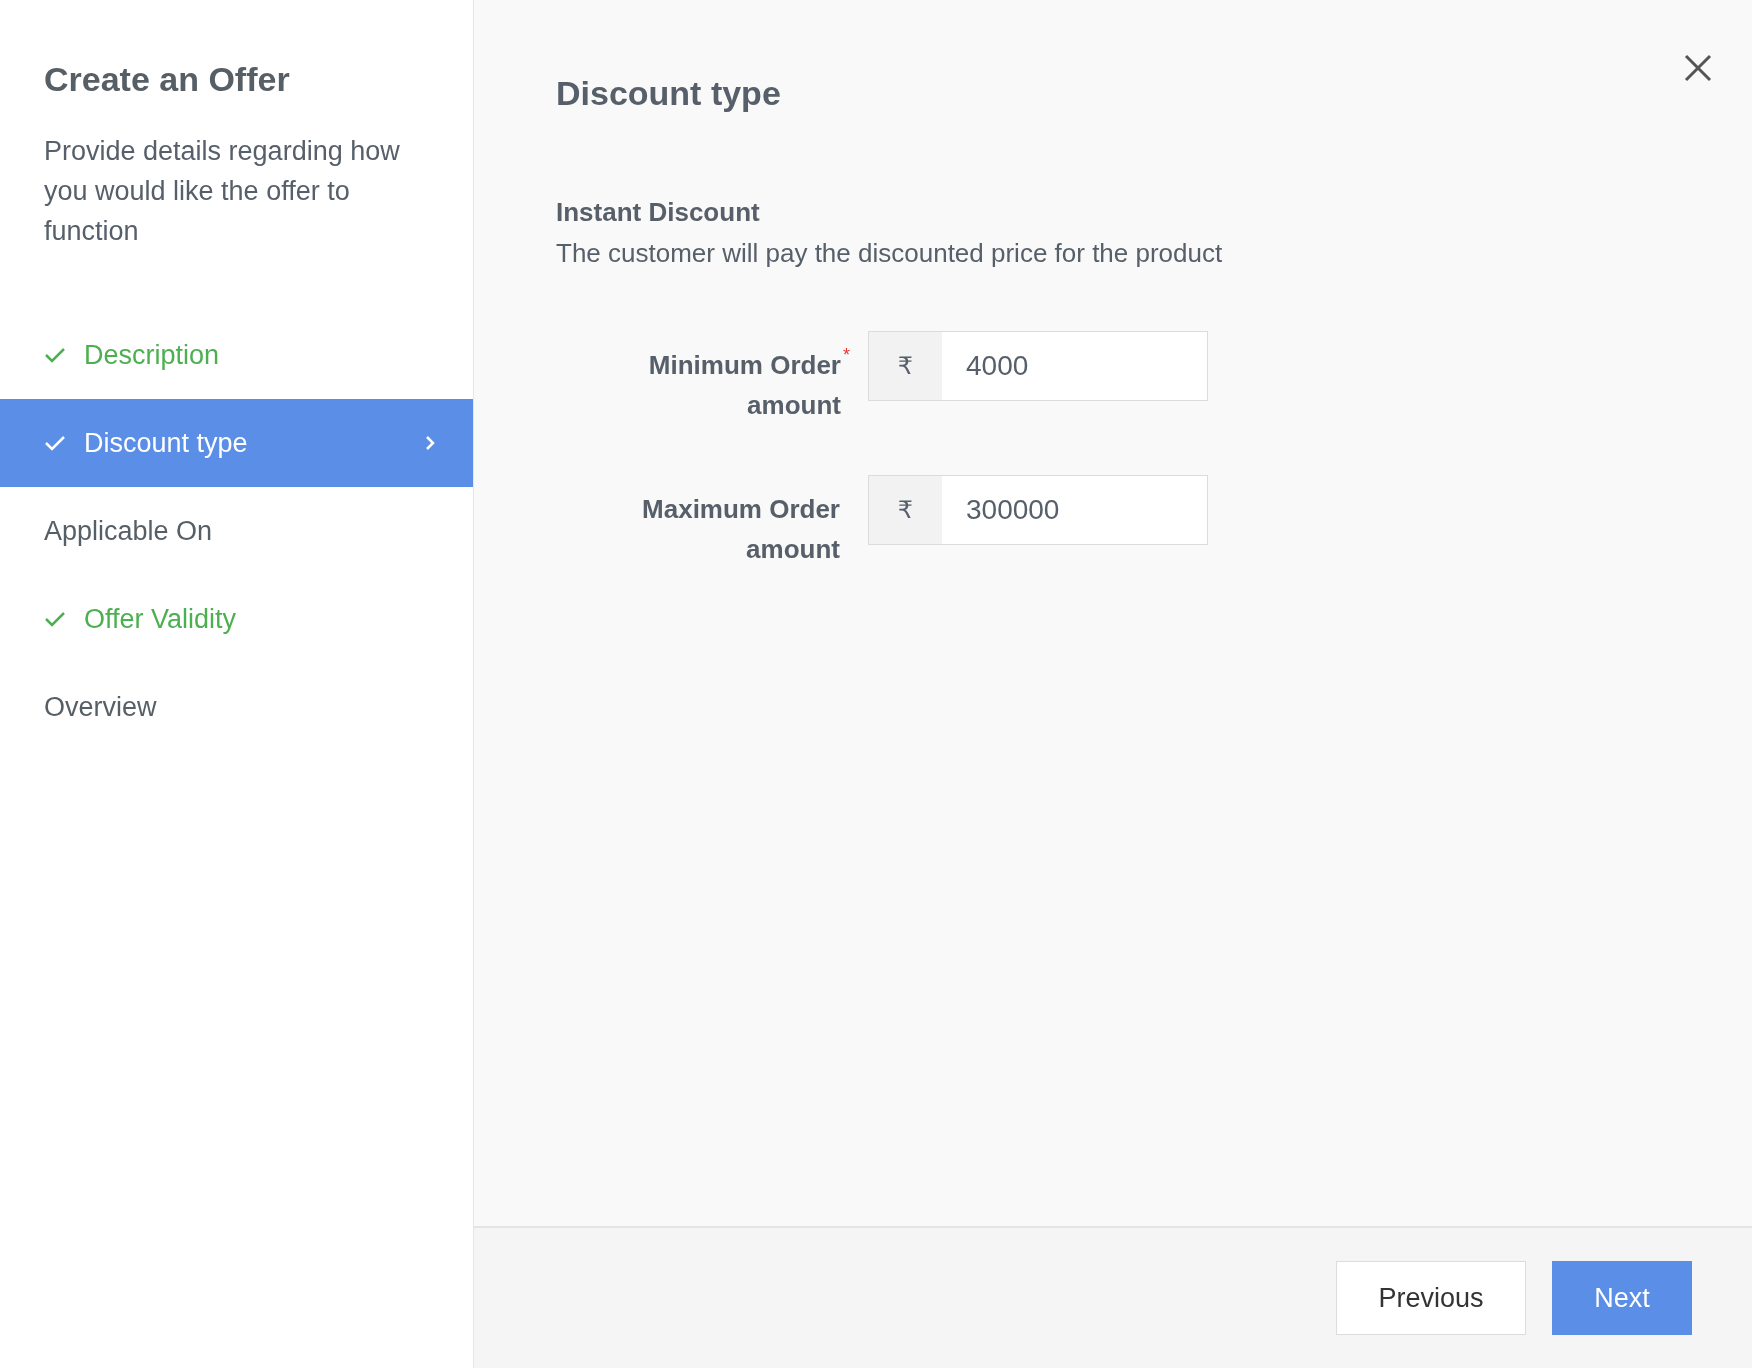 Image resolution: width=1752 pixels, height=1368 pixels. What do you see at coordinates (846, 355) in the screenshot?
I see `required-mark: *` at bounding box center [846, 355].